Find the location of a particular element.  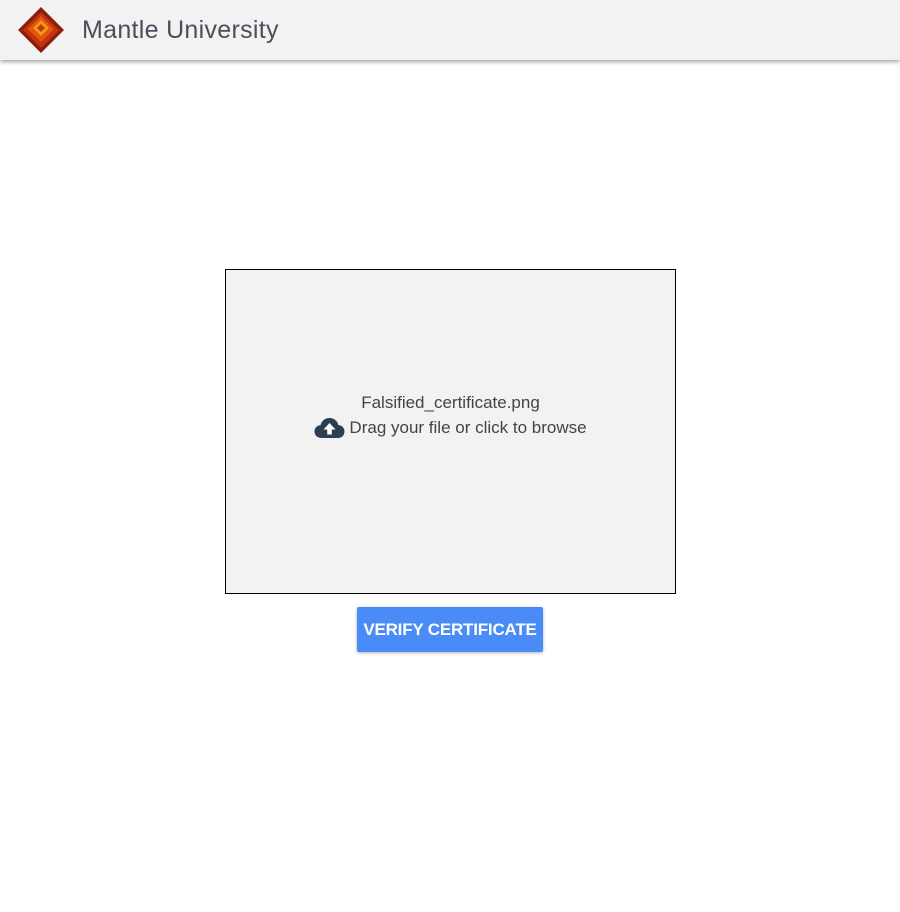

cloud-upload-icon is located at coordinates (329, 428).